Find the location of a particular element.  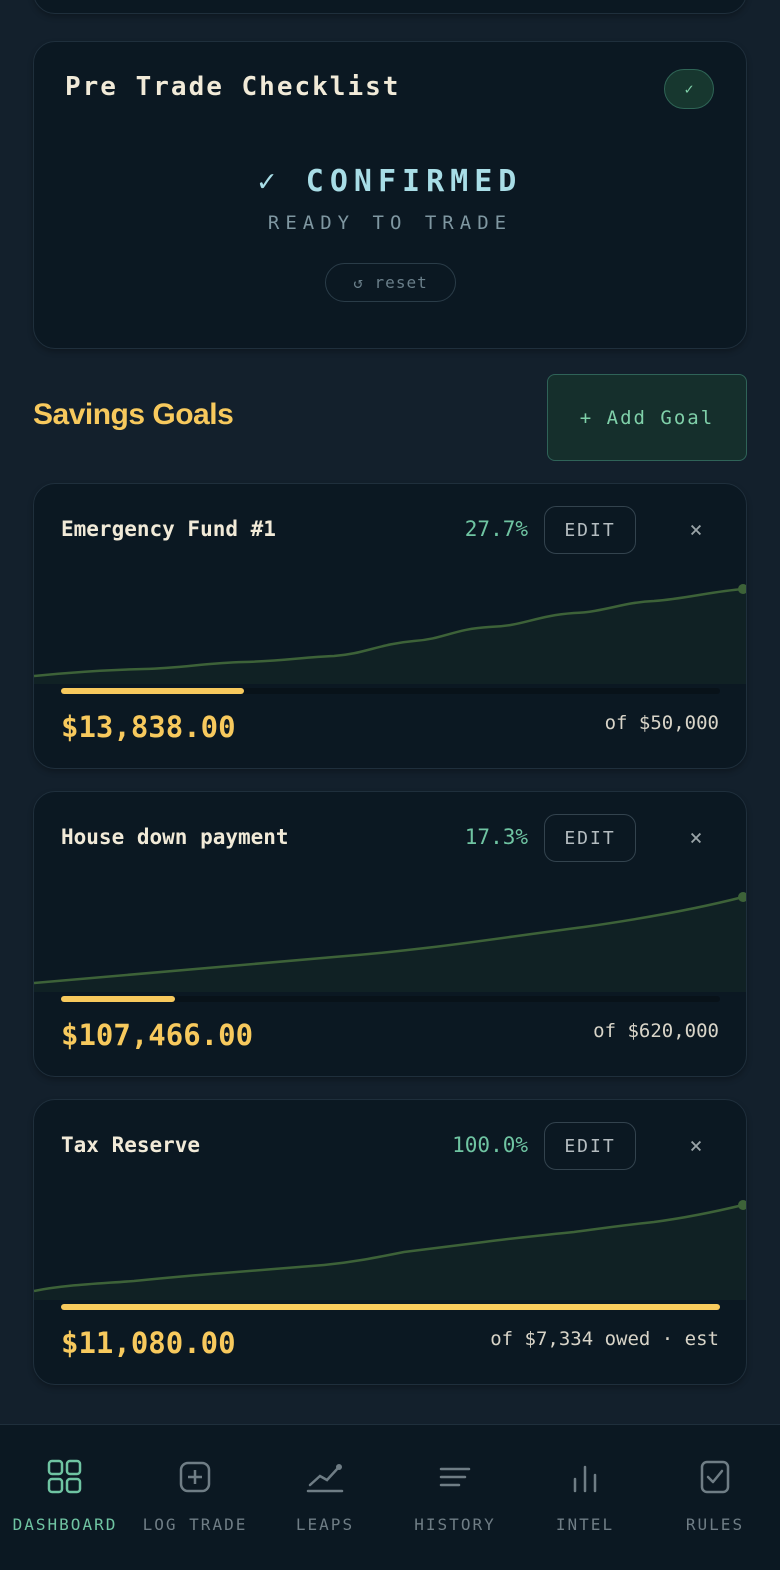

previous-card is located at coordinates (390, 7).